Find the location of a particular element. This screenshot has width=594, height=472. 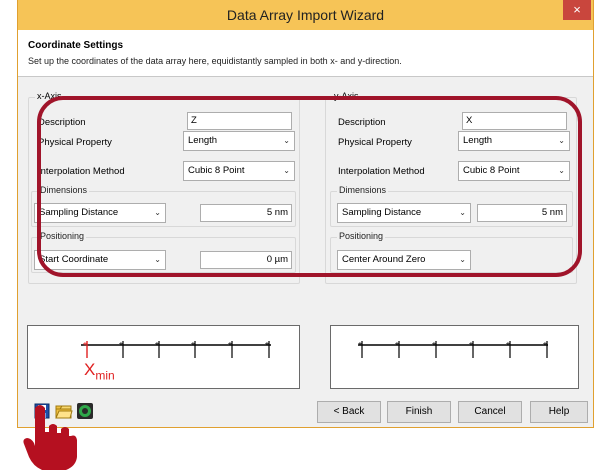

window-title: Data Array Import Wizard is located at coordinates (305, 15).